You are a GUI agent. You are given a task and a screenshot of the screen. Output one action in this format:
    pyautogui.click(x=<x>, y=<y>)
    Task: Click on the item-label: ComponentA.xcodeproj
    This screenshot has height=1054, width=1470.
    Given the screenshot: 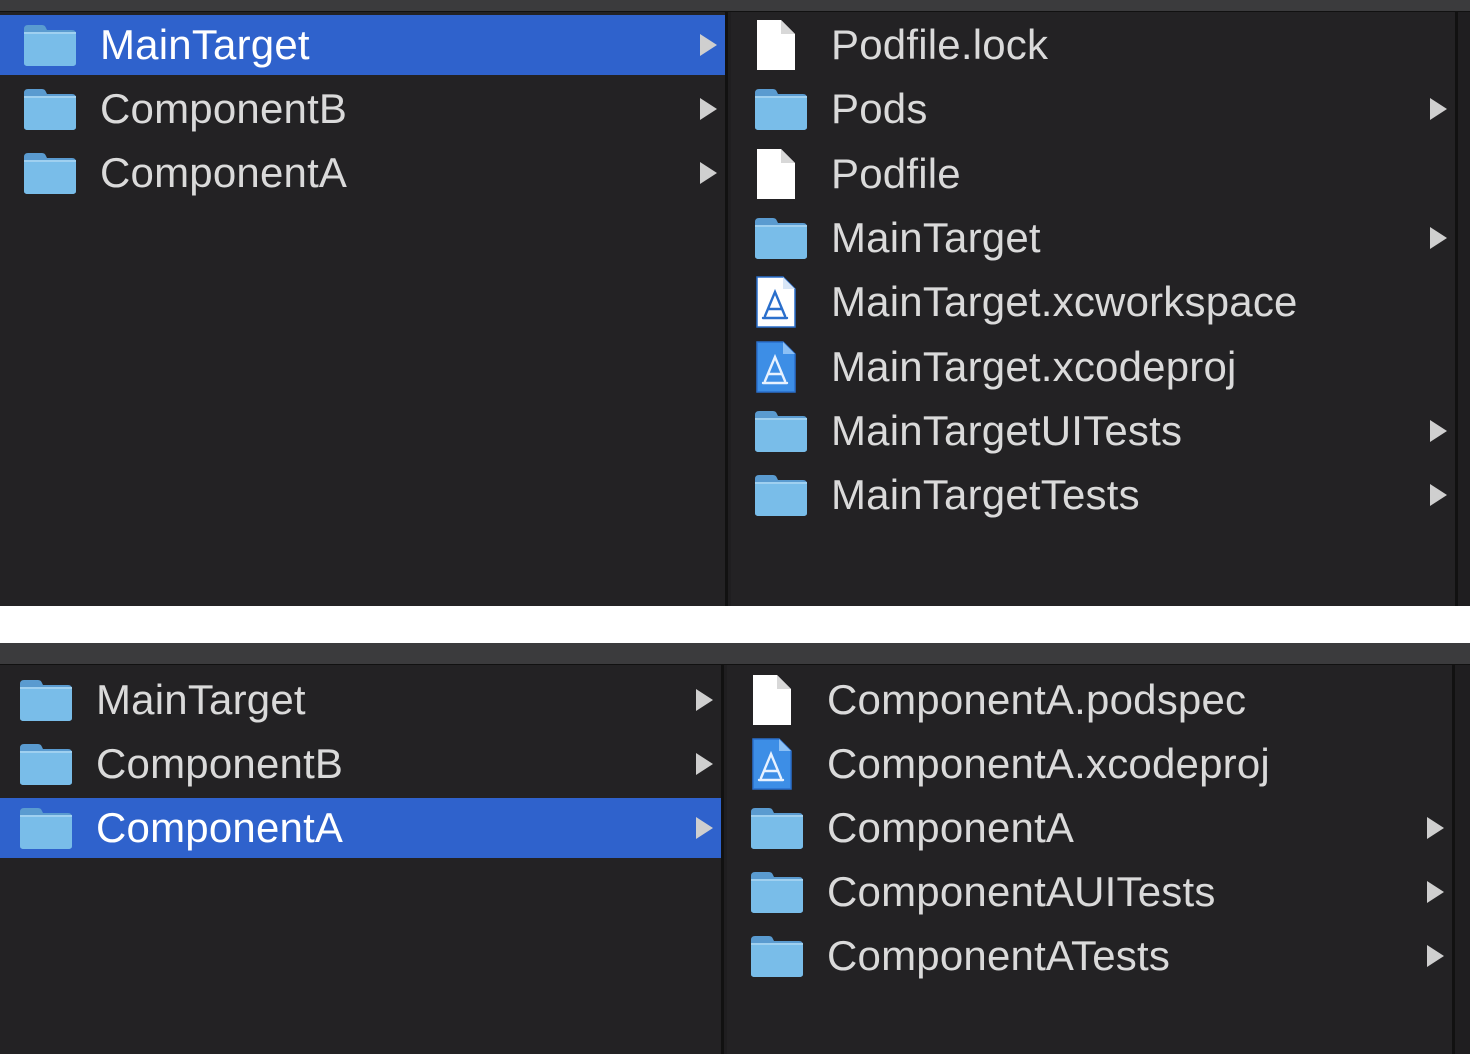 What is the action you would take?
    pyautogui.click(x=1048, y=763)
    